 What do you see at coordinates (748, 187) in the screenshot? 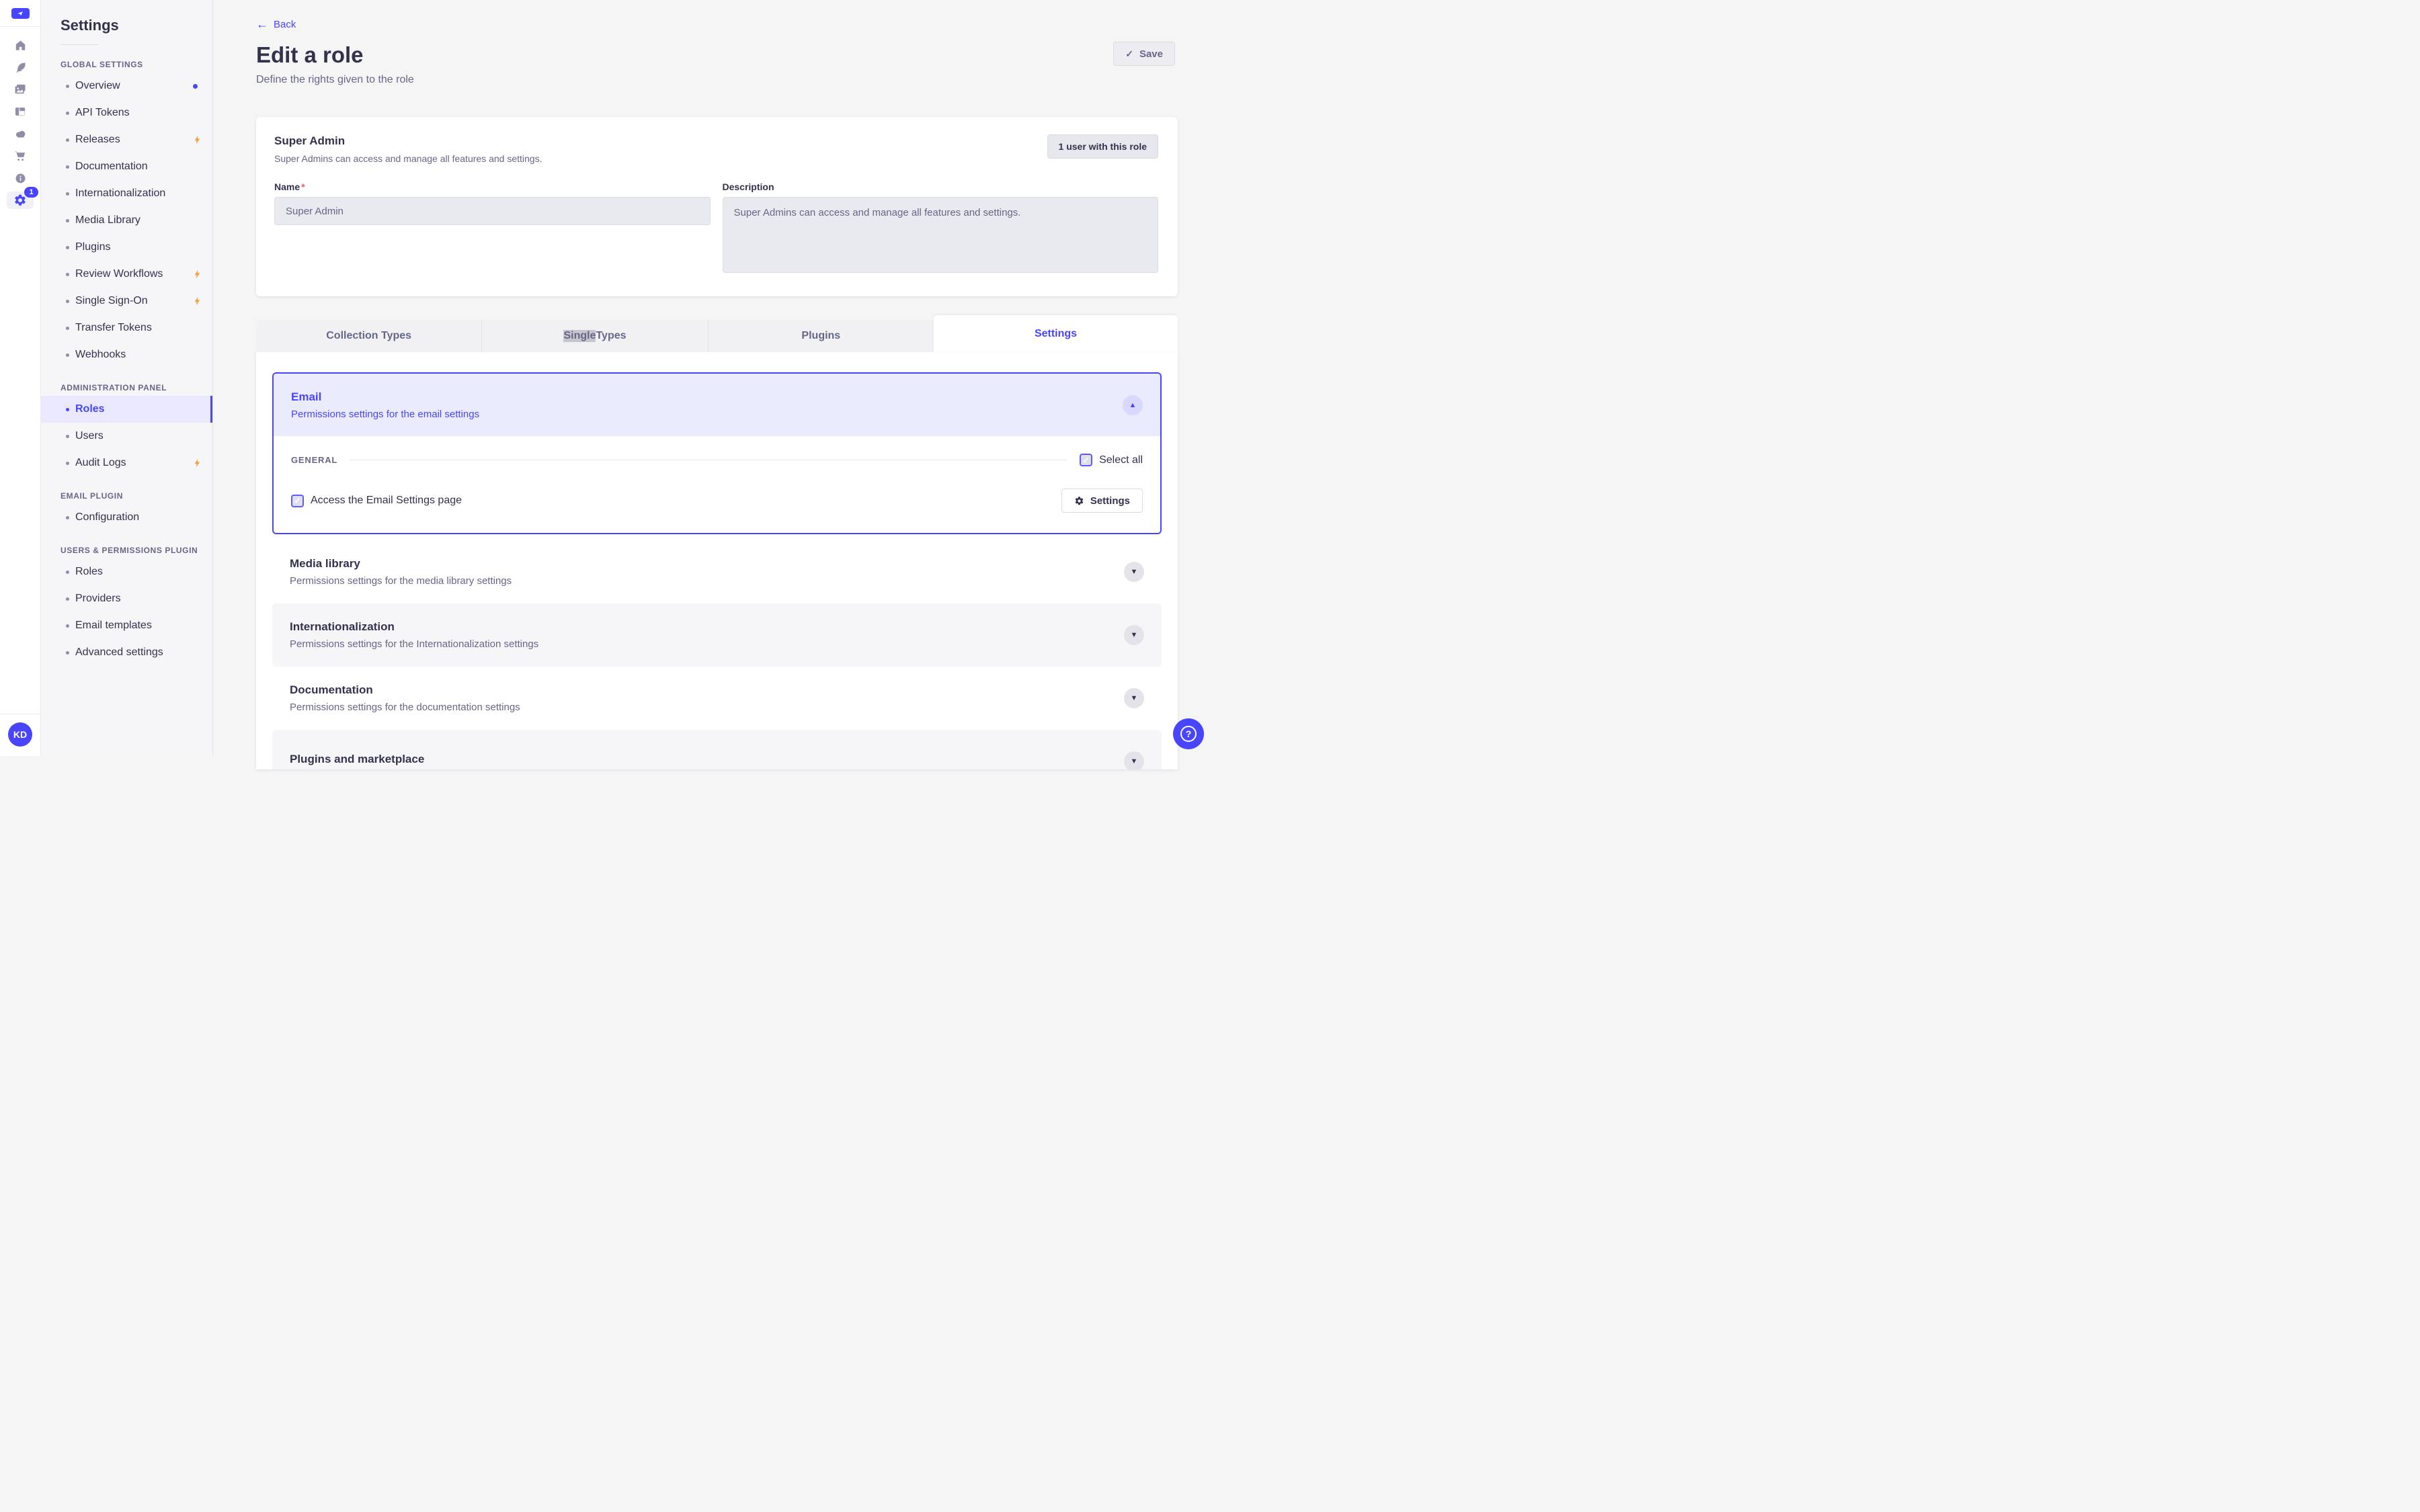
I see `description-field-label: Description` at bounding box center [748, 187].